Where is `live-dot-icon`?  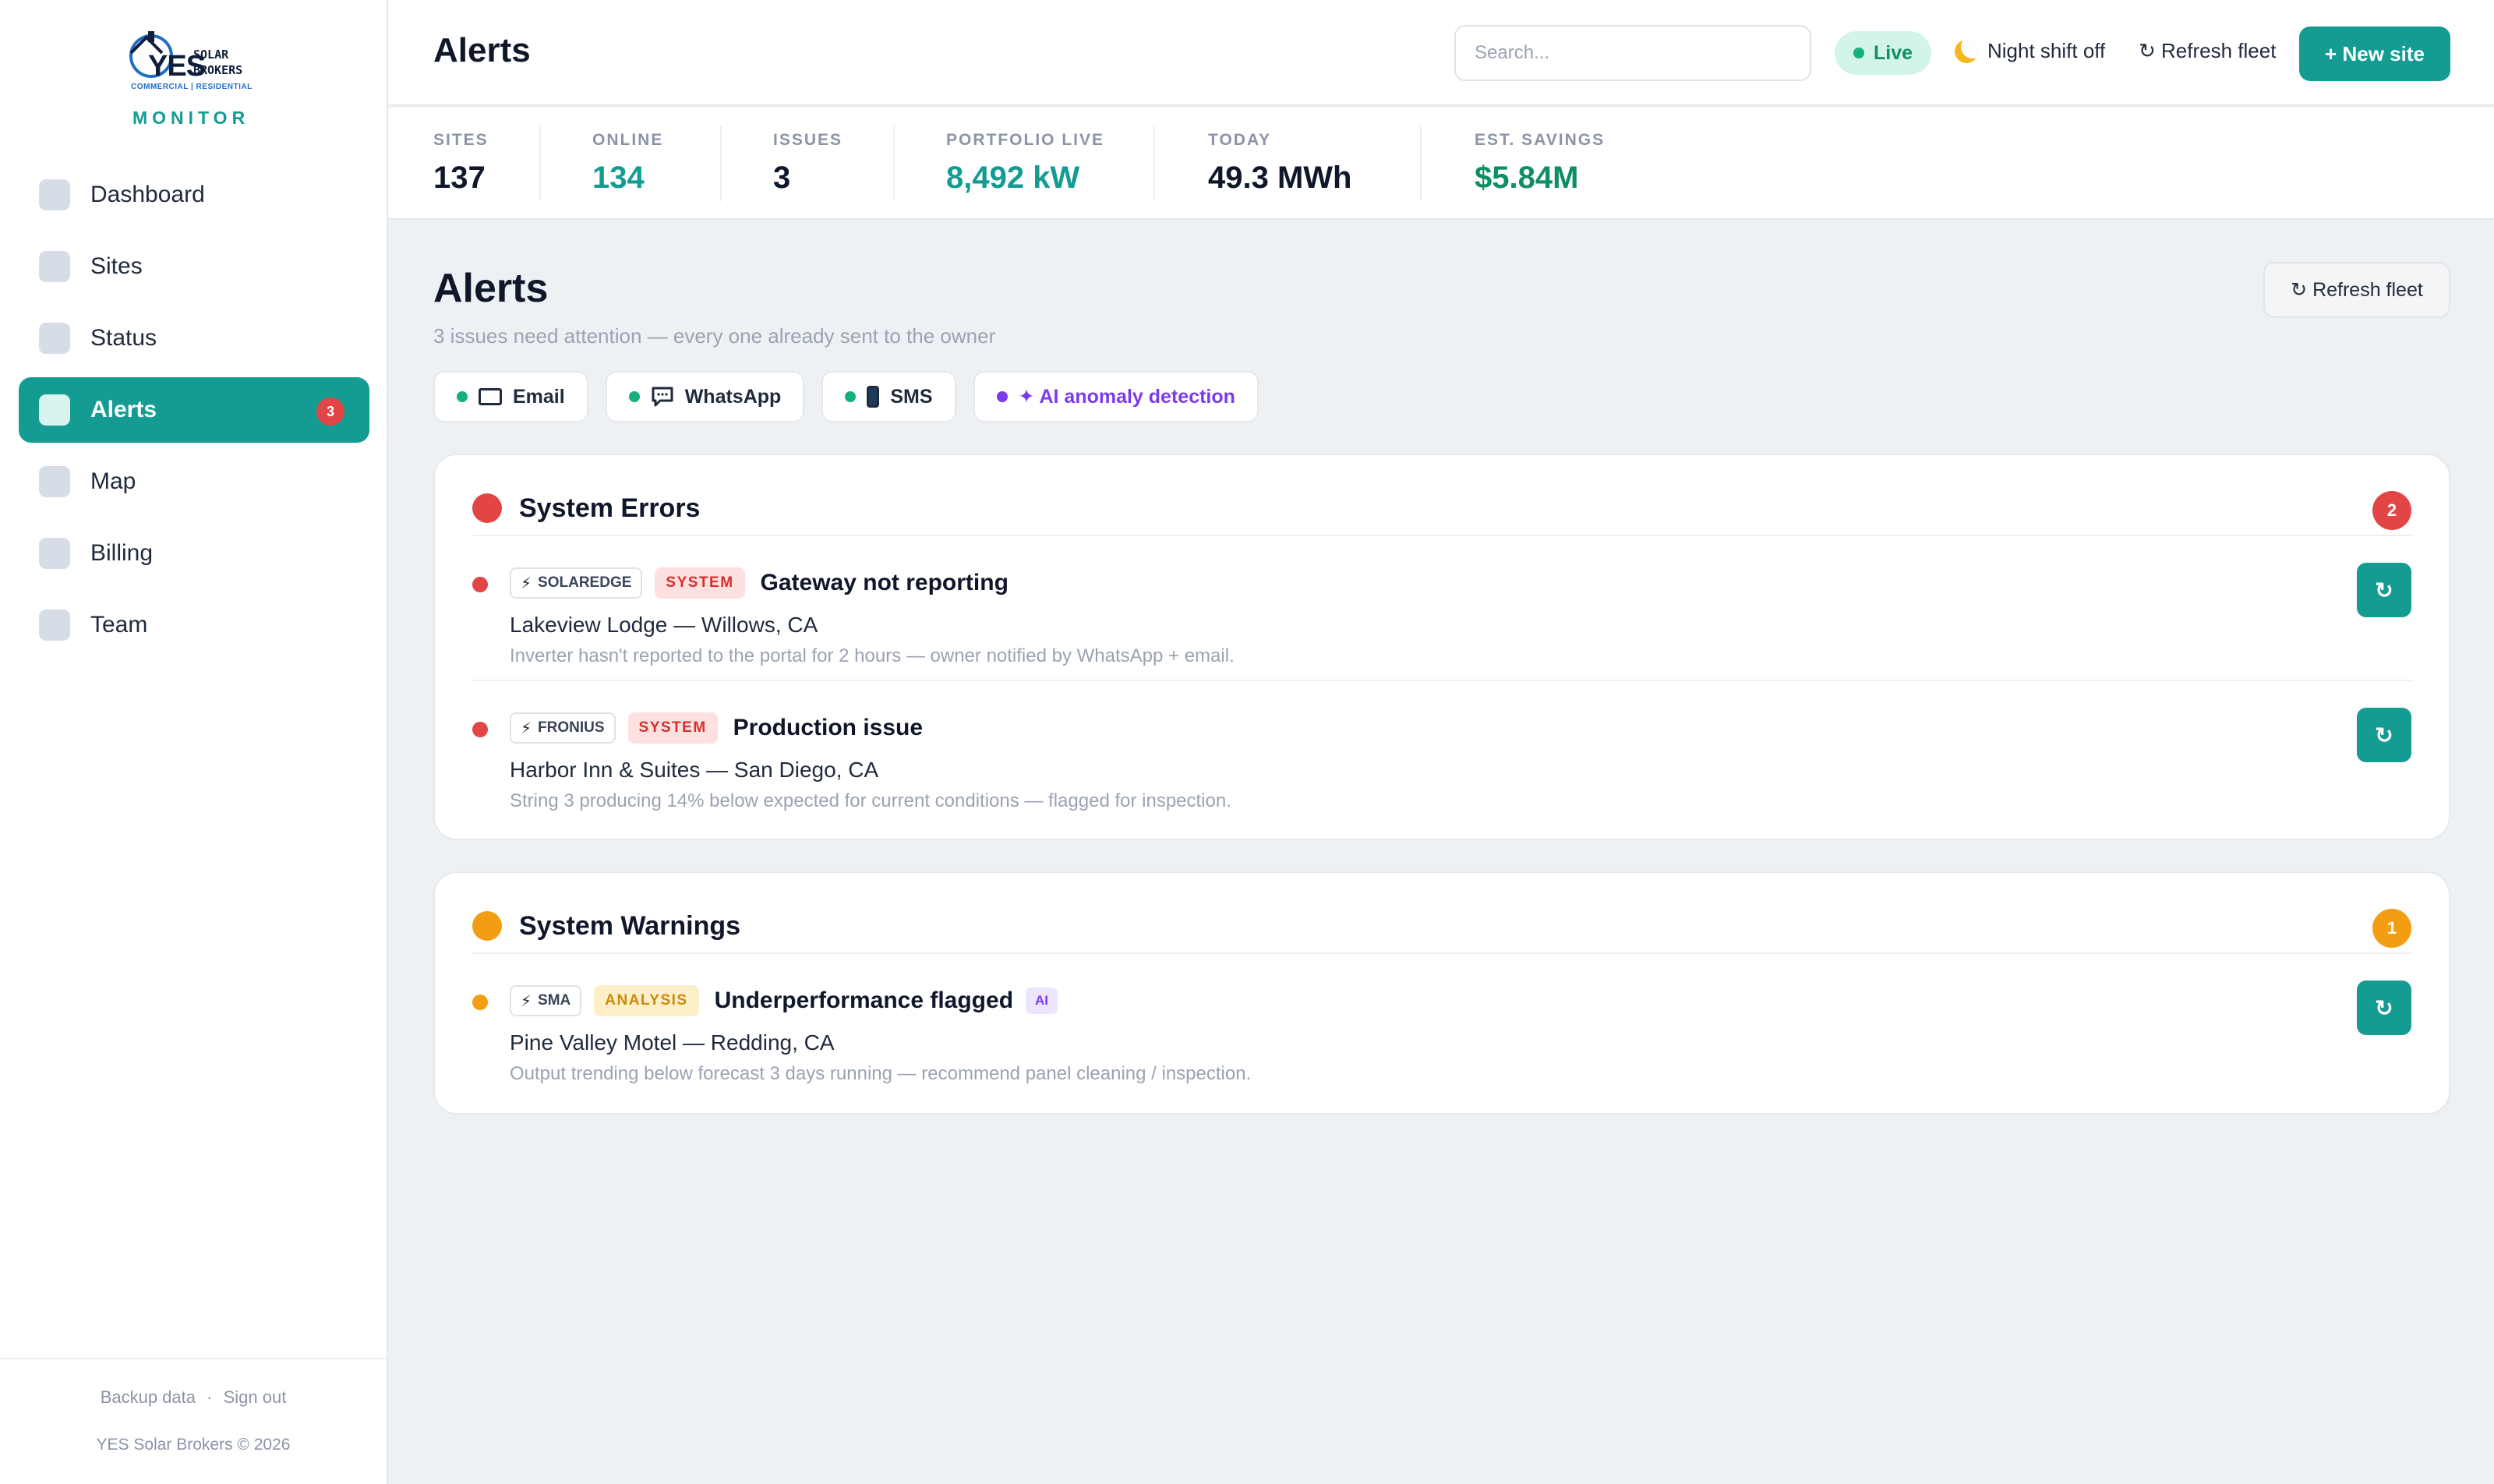 live-dot-icon is located at coordinates (1858, 53).